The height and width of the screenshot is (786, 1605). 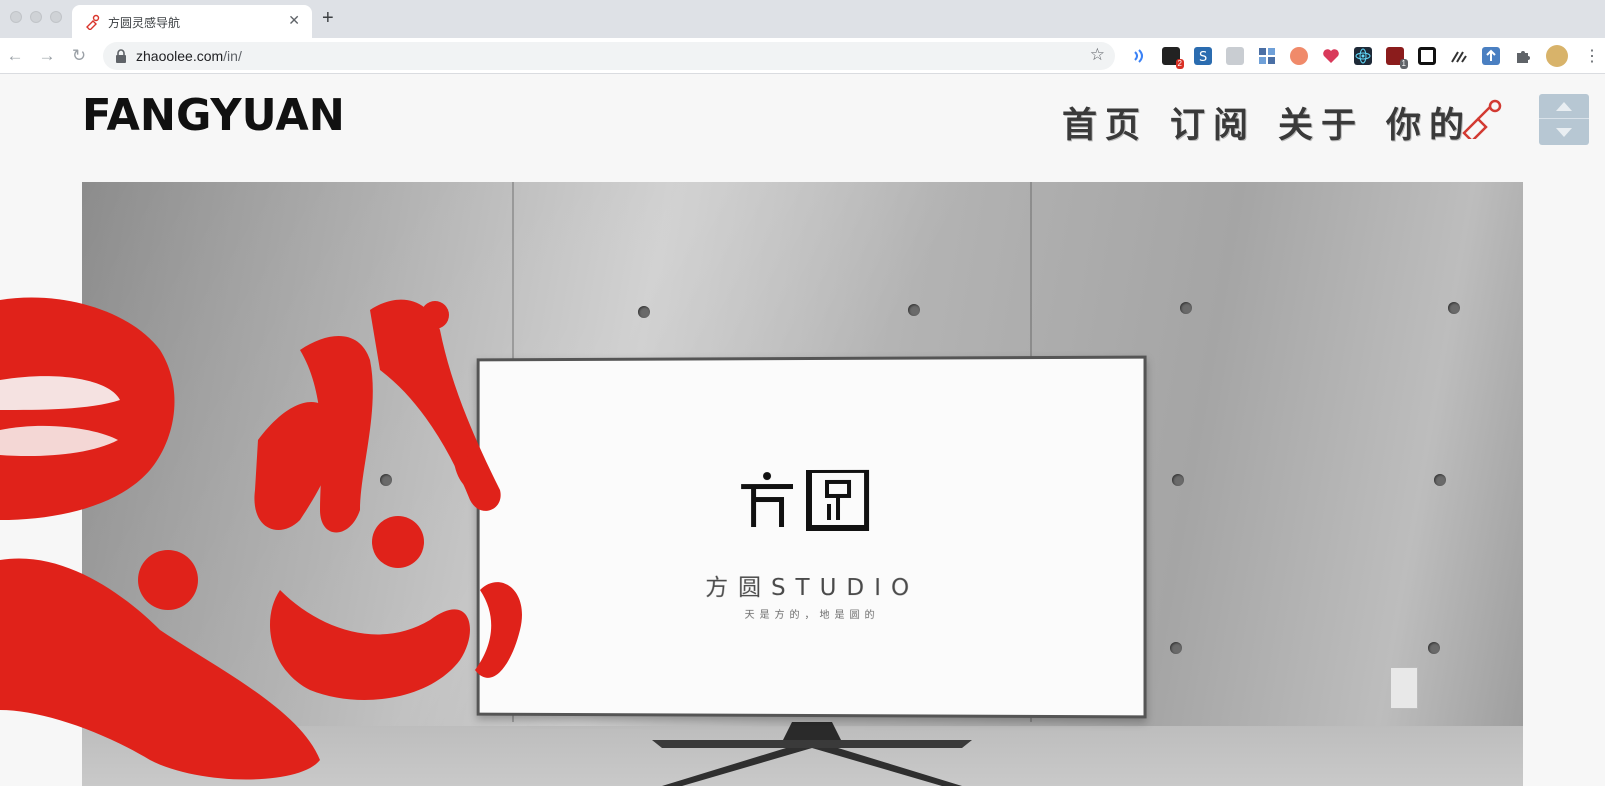 I want to click on scroll-up-button, so click(x=1564, y=106).